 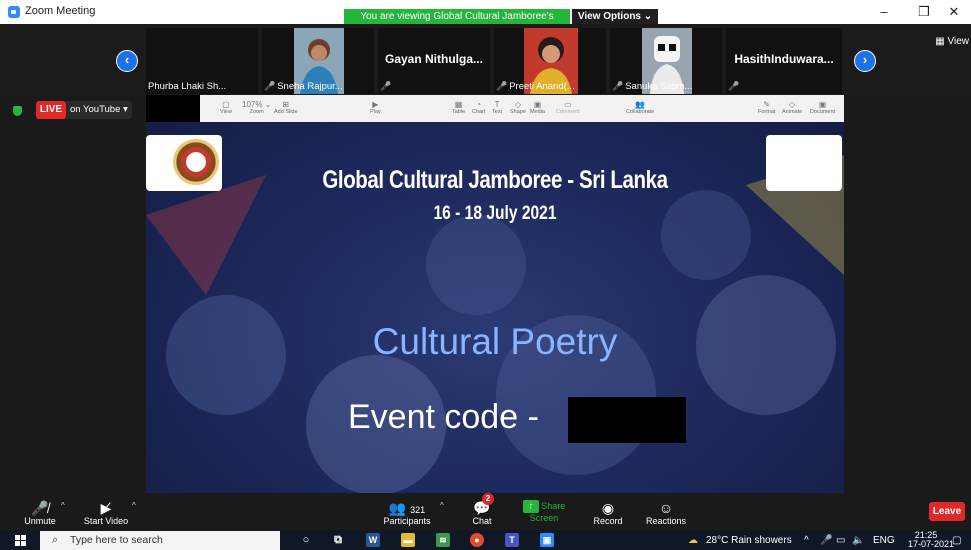 I want to click on tray-overflow-icon: ^, so click(x=806, y=540).